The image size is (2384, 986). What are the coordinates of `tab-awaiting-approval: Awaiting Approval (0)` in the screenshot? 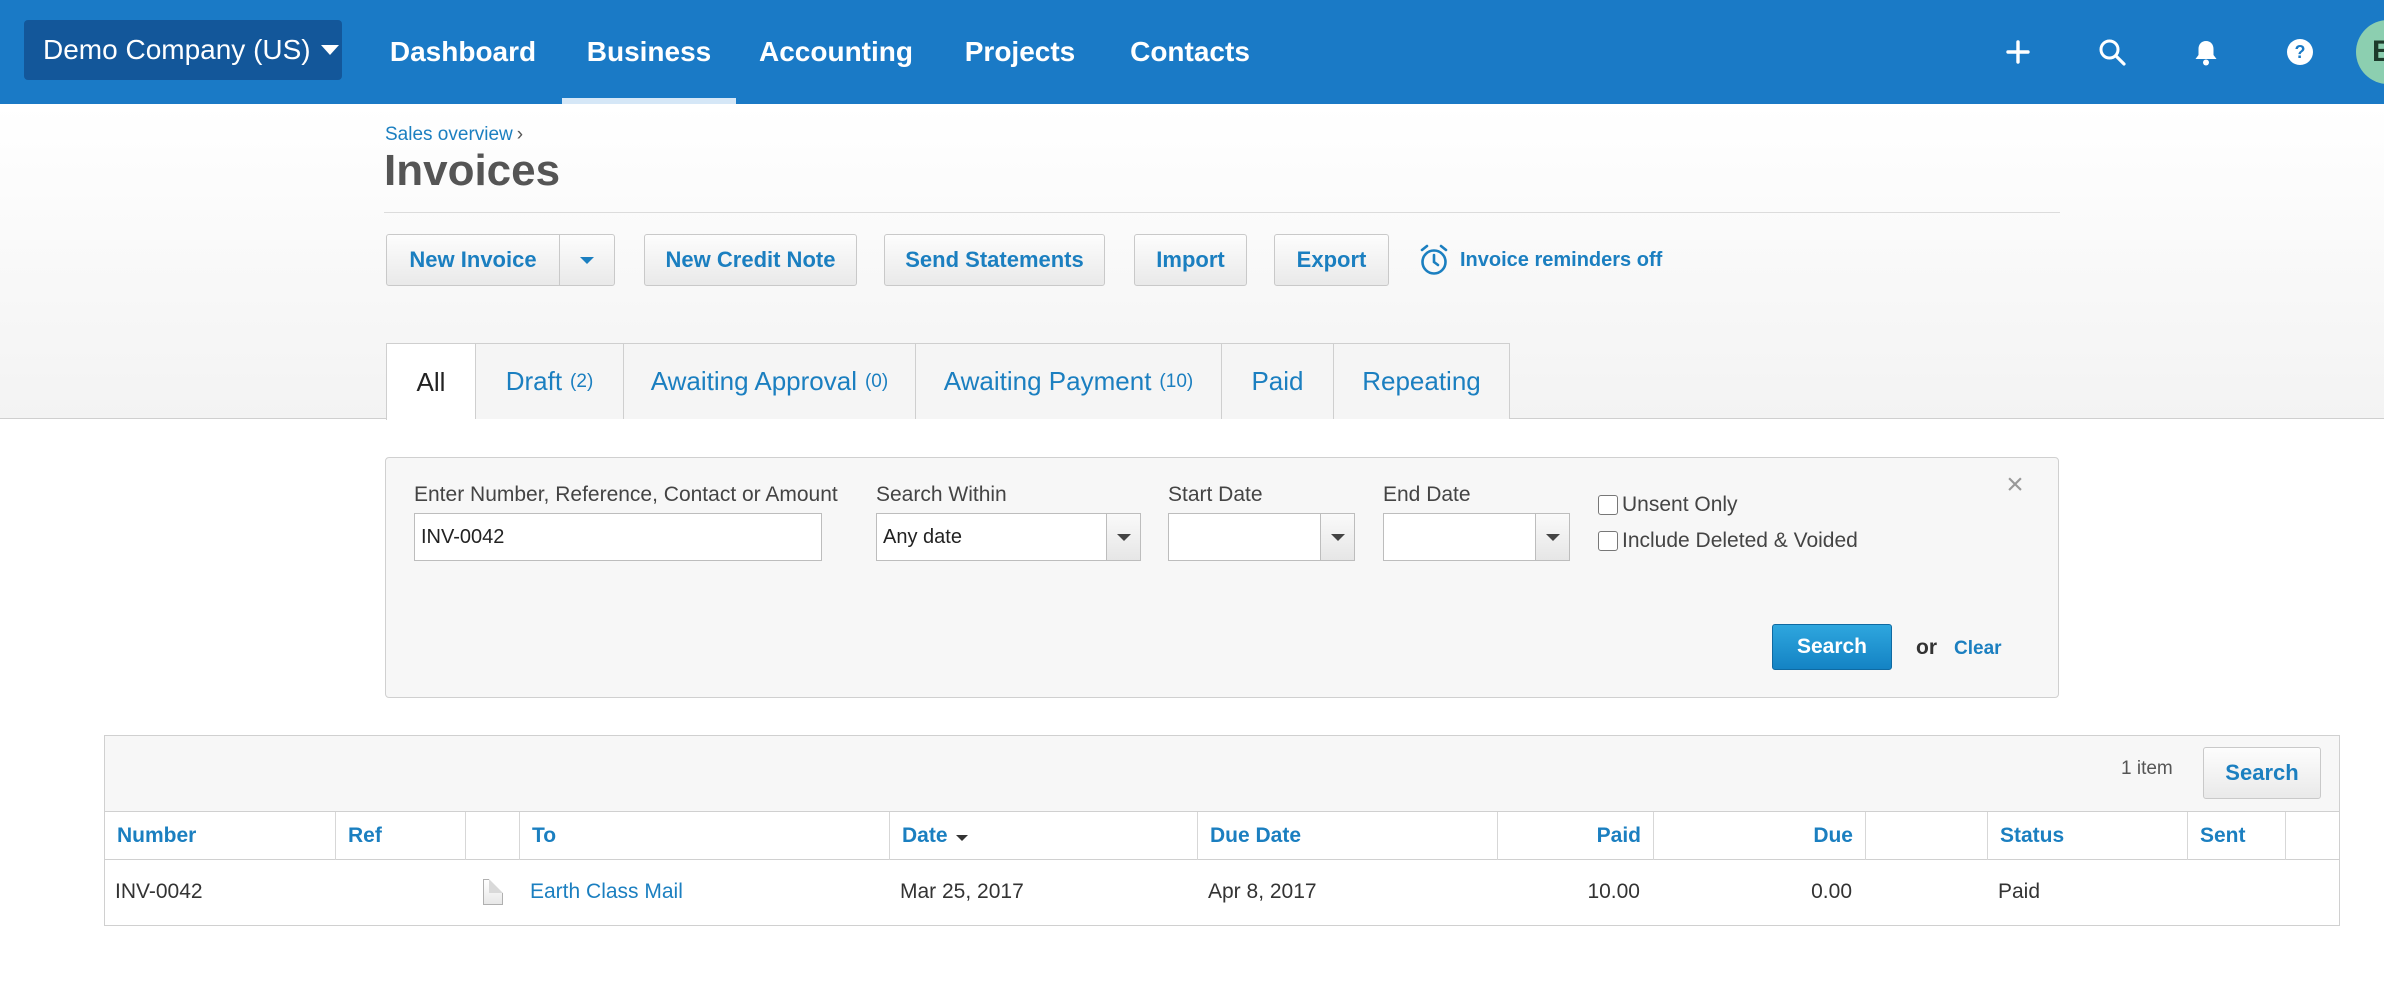 It's located at (769, 381).